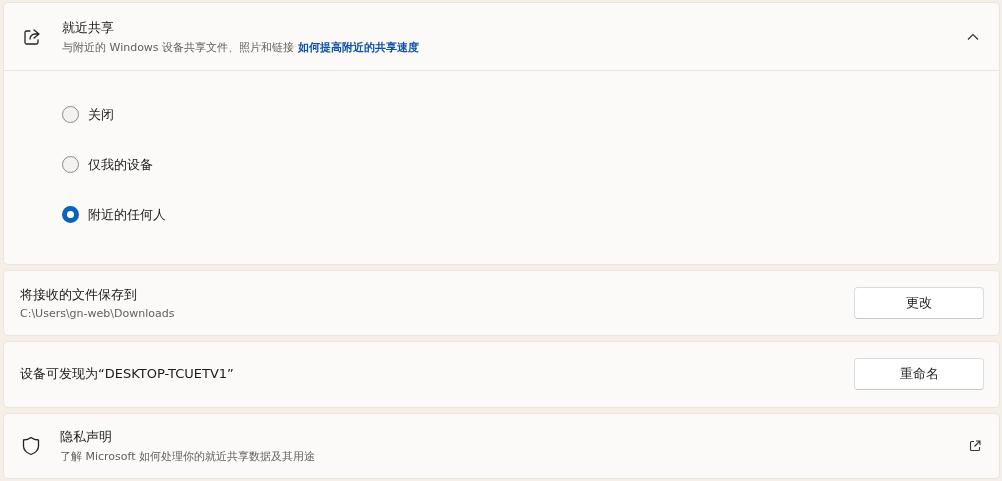  I want to click on external-link-icon, so click(975, 445).